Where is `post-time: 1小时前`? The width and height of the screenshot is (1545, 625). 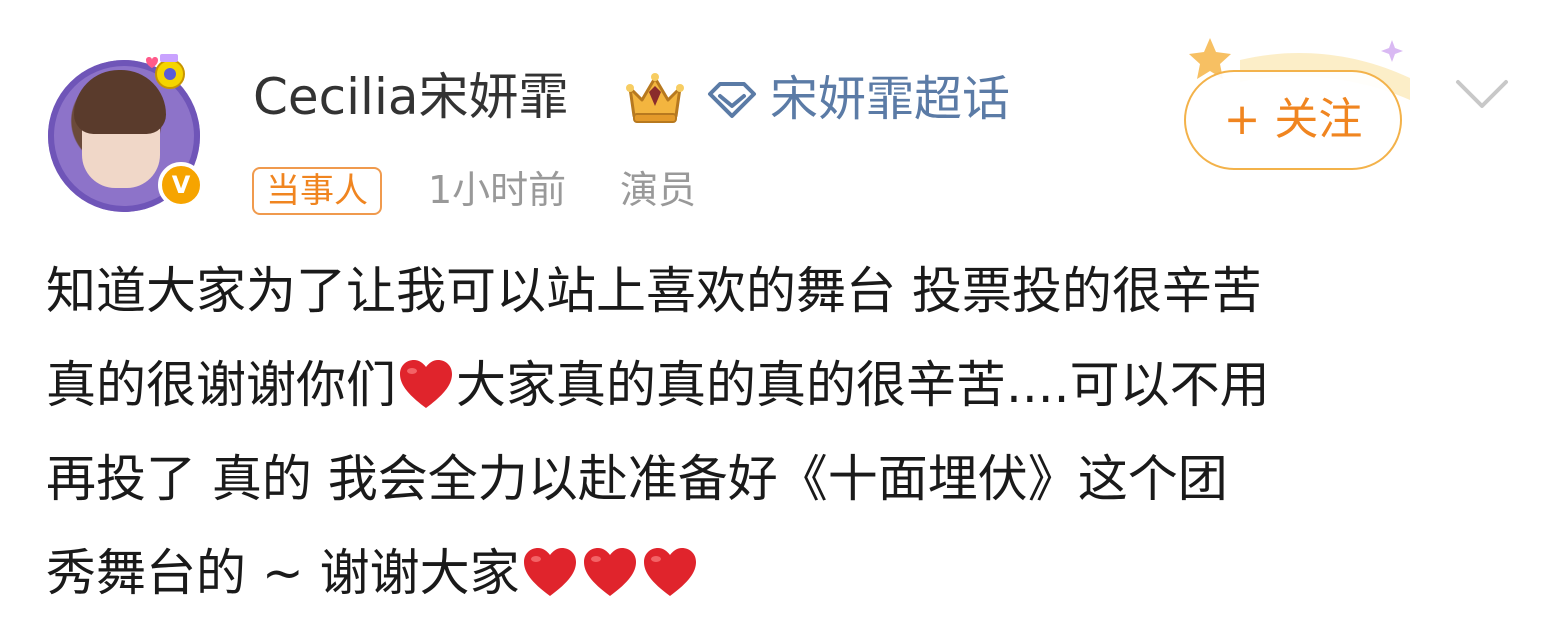 post-time: 1小时前 is located at coordinates (497, 190).